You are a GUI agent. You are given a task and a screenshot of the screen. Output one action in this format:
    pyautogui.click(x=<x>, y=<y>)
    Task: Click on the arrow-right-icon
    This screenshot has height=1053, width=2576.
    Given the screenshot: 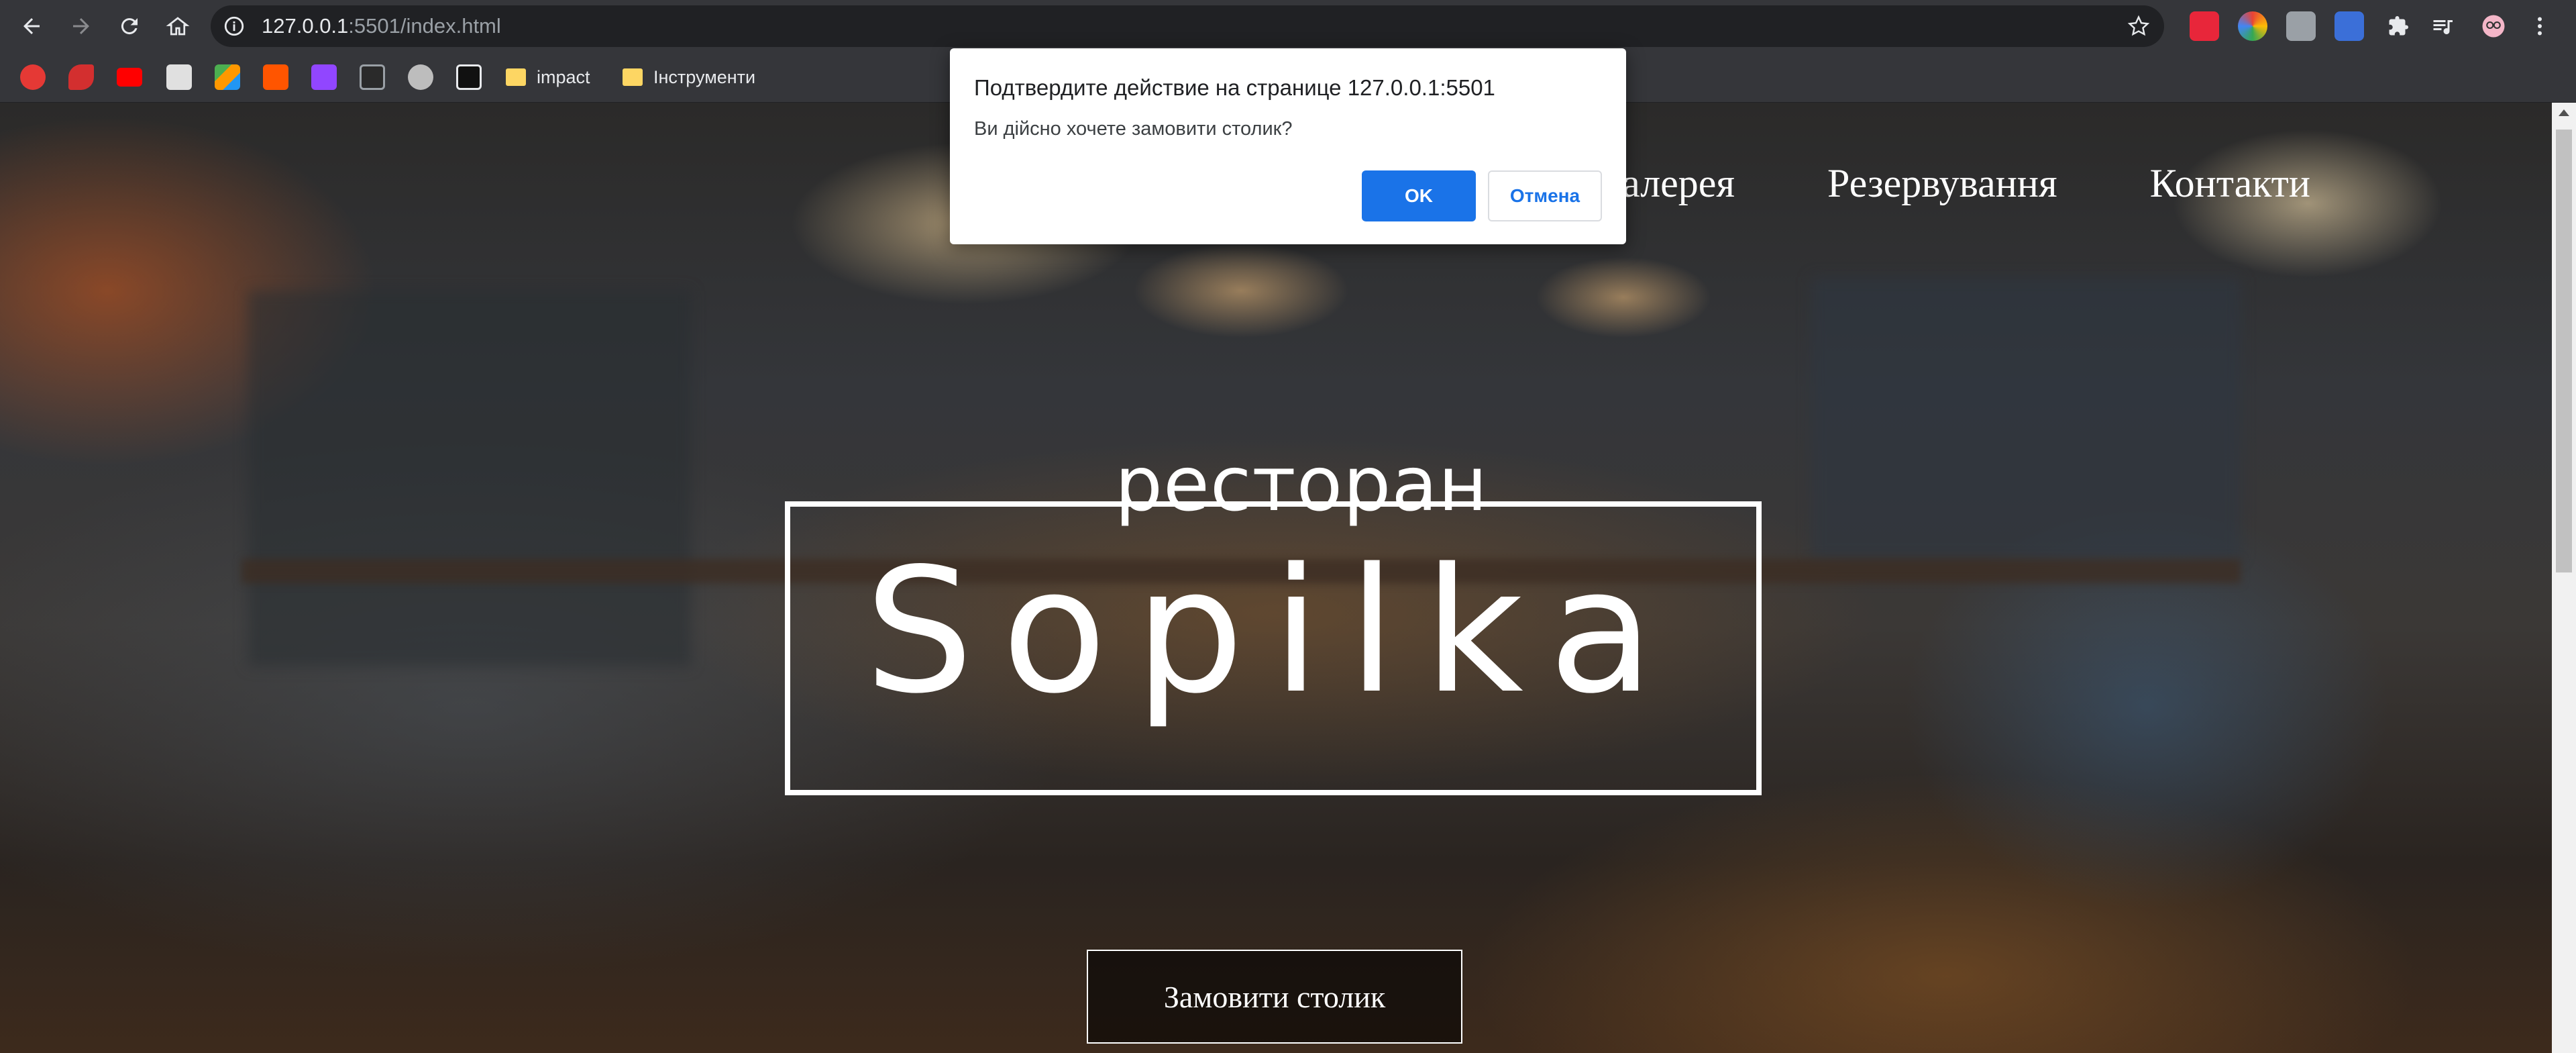 What is the action you would take?
    pyautogui.click(x=81, y=26)
    